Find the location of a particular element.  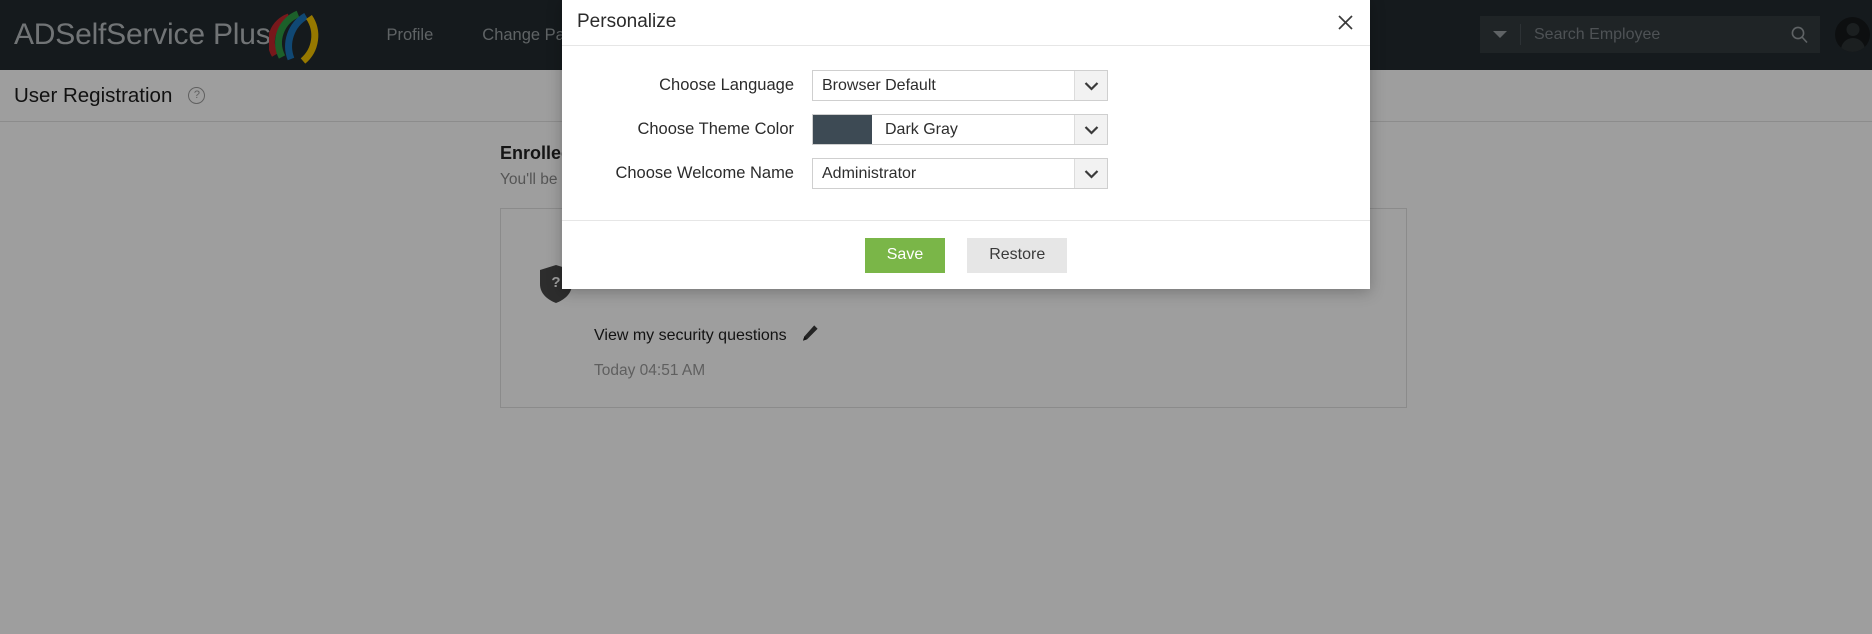

theme-color-select-value: Dark Gray is located at coordinates (921, 129).